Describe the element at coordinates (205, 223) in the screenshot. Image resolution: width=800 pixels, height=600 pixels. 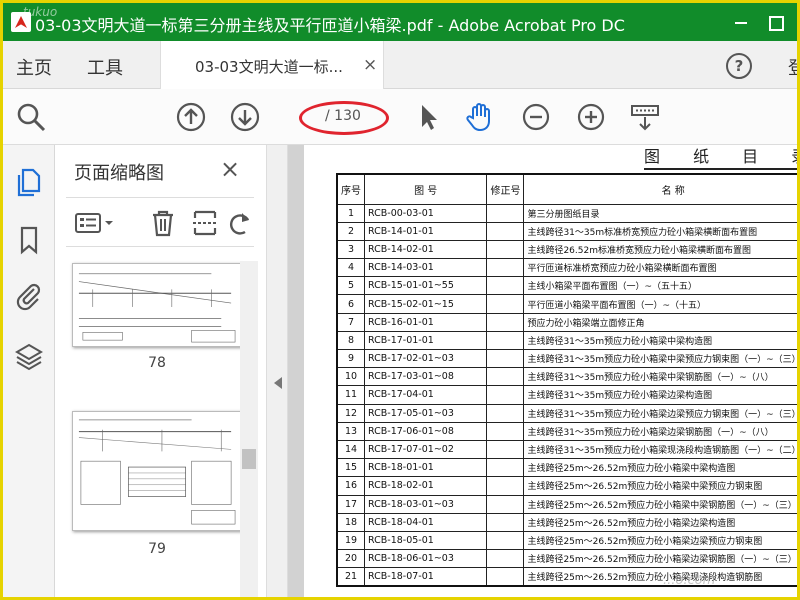
I see `extract-page-icon` at that location.